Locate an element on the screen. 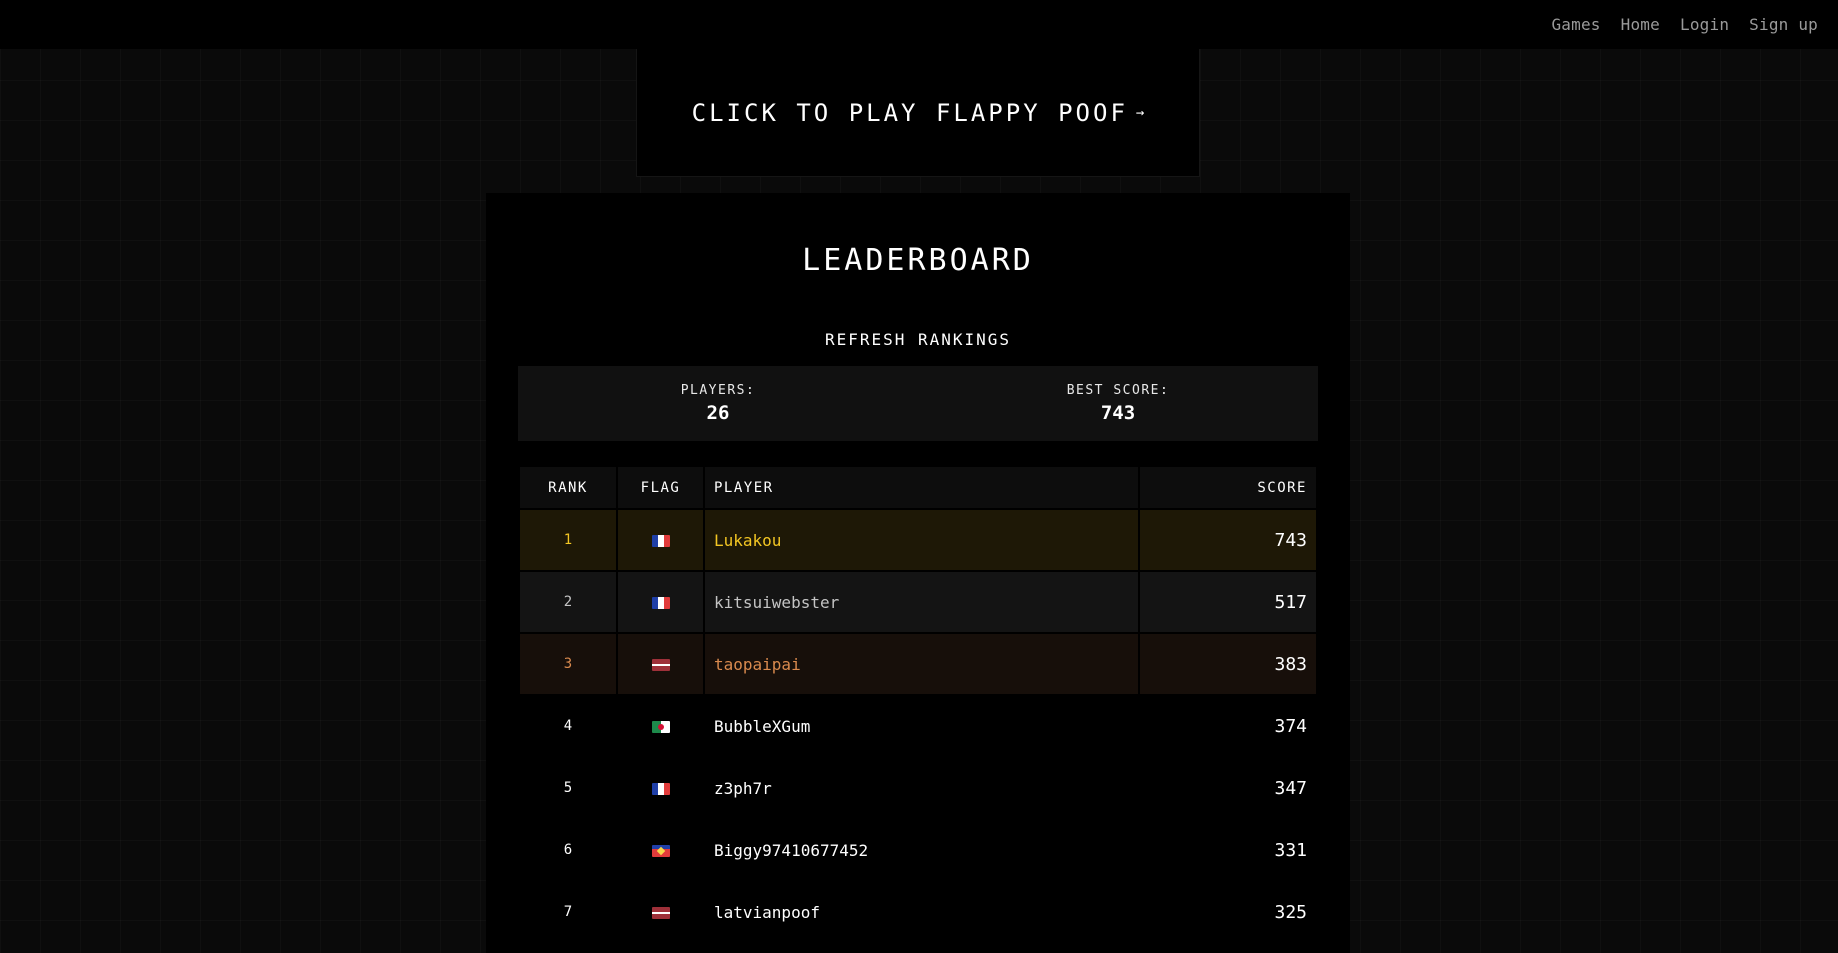 The image size is (1838, 953). players-label: PLAYERS: is located at coordinates (718, 390).